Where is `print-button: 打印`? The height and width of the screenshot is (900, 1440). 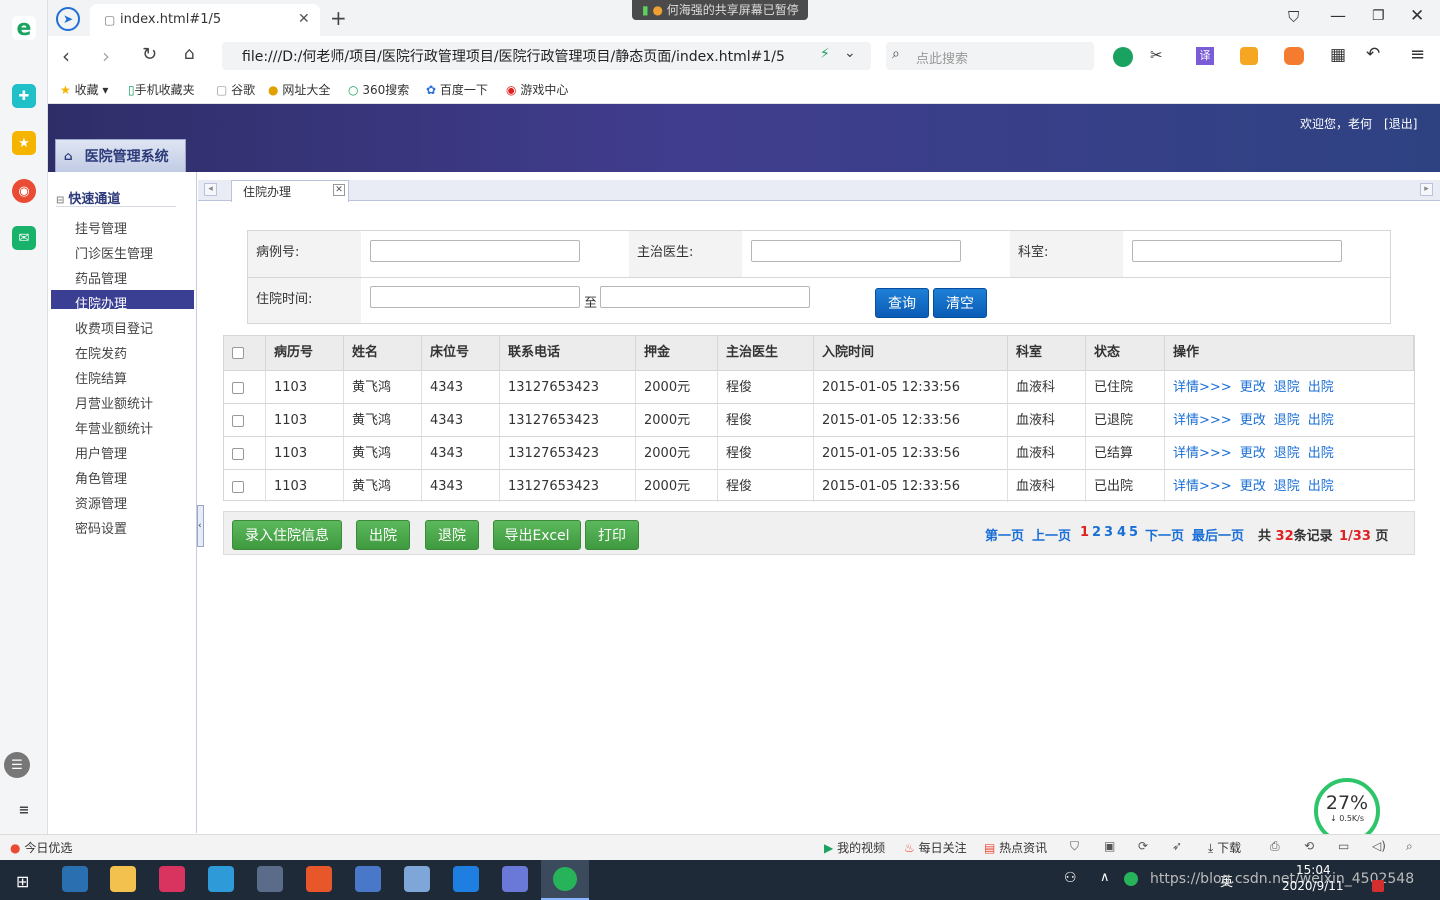
print-button: 打印 is located at coordinates (612, 535).